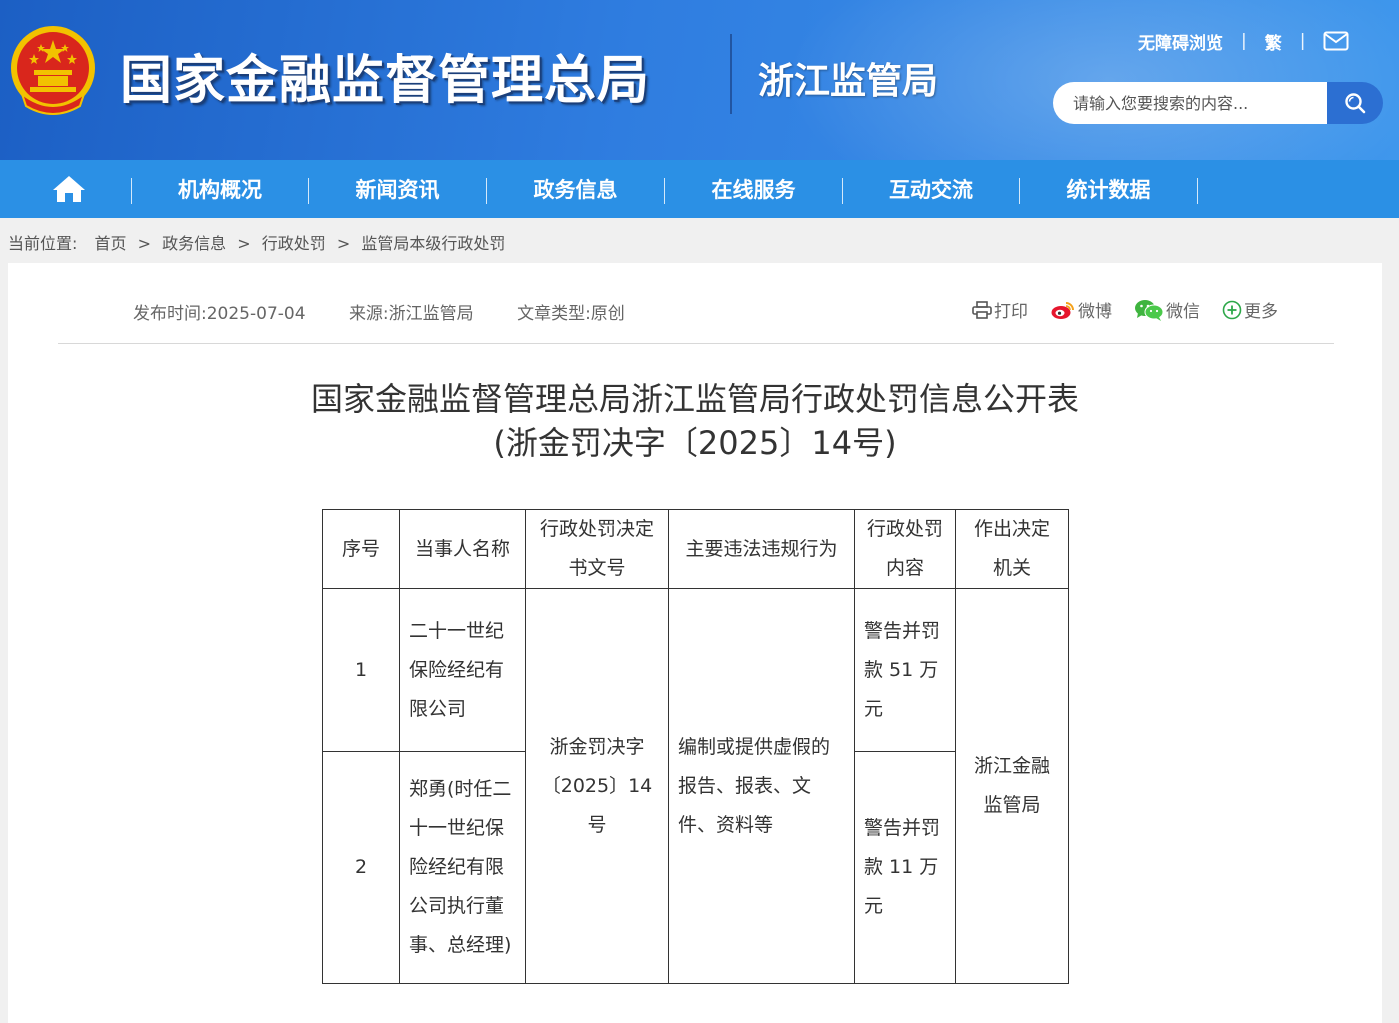 The image size is (1399, 1023). Describe the element at coordinates (731, 74) in the screenshot. I see `title-divider` at that location.